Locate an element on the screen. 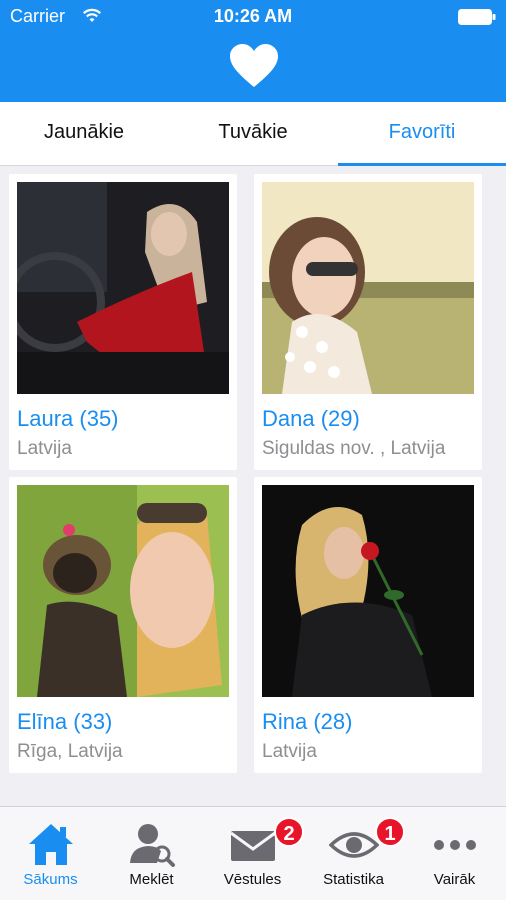 The height and width of the screenshot is (900, 506). nav-label: Statistika is located at coordinates (353, 879).